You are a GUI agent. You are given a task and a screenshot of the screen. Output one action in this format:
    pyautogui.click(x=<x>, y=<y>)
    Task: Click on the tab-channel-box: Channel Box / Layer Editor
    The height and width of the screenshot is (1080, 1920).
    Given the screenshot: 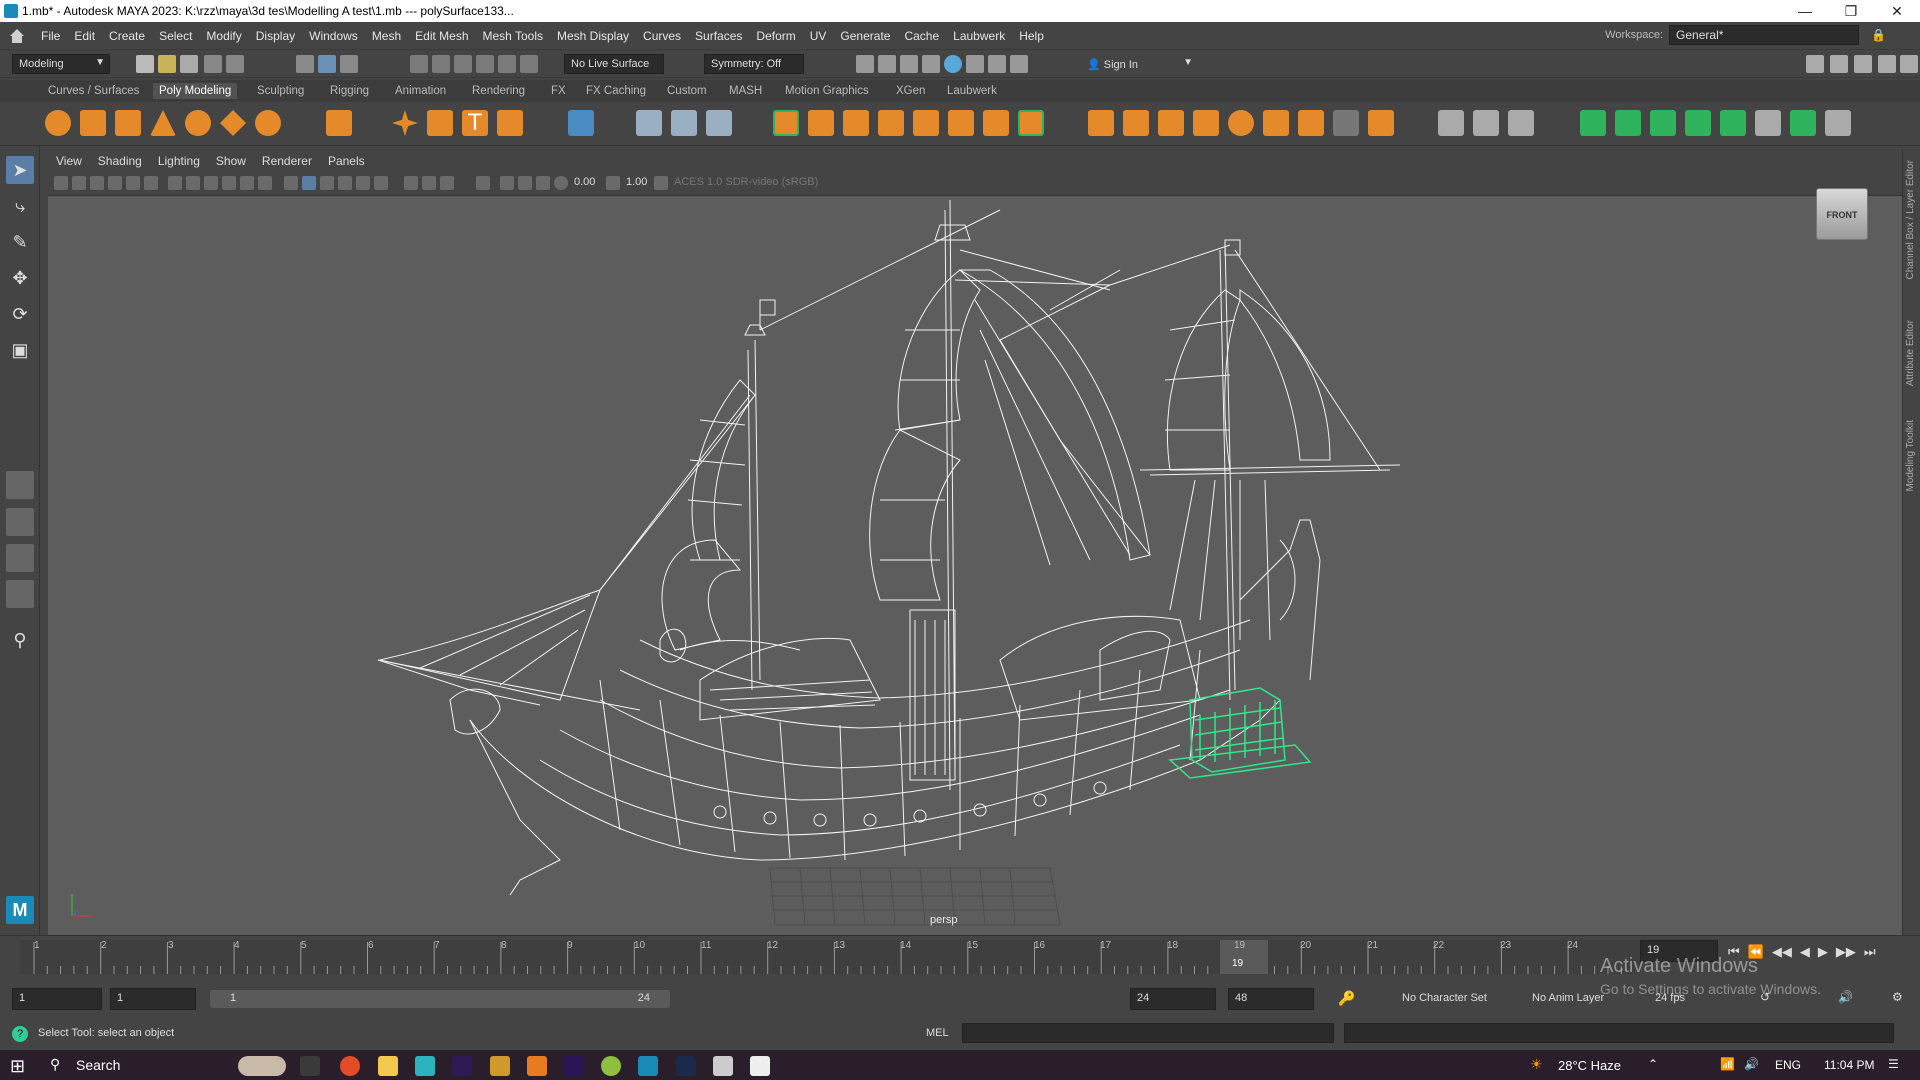 What is the action you would take?
    pyautogui.click(x=1910, y=220)
    